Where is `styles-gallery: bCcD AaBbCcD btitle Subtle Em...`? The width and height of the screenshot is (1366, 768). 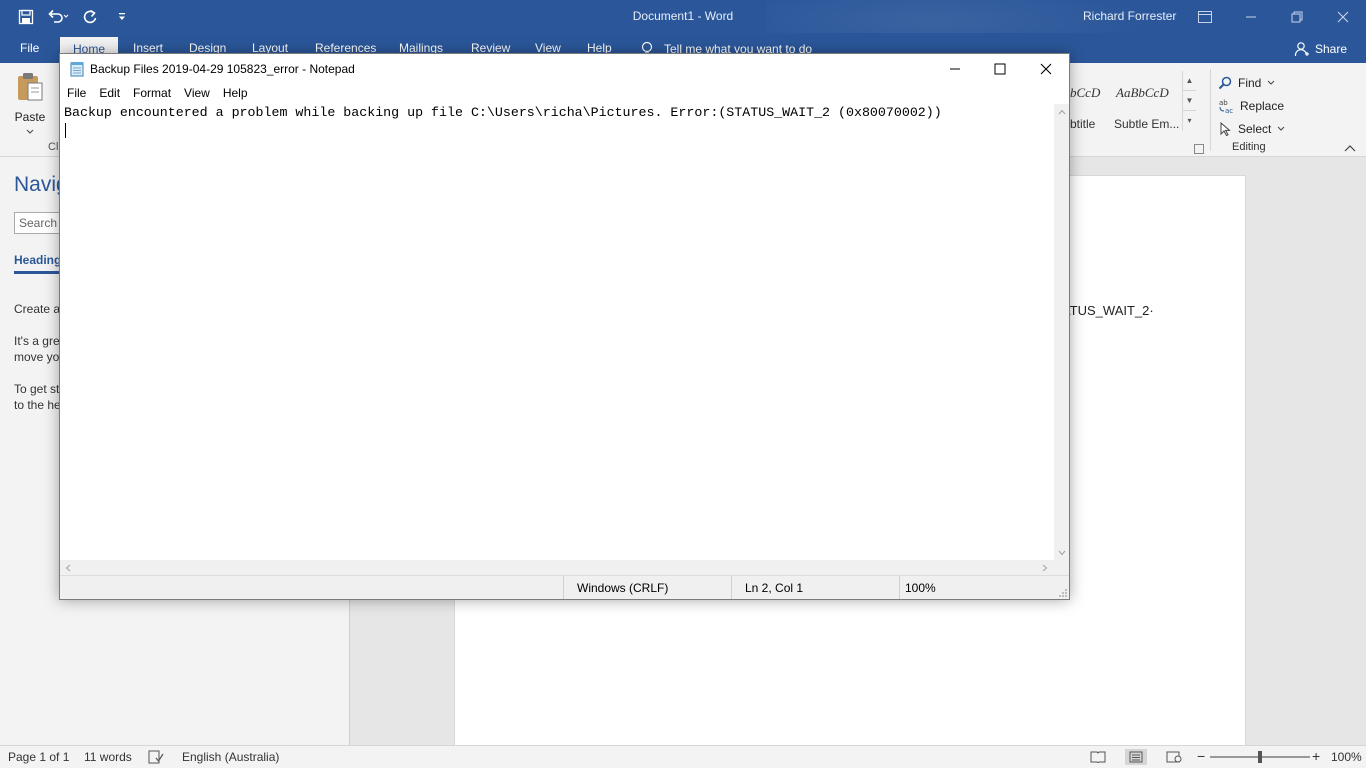 styles-gallery: bCcD AaBbCcD btitle Subtle Em... is located at coordinates (1132, 101).